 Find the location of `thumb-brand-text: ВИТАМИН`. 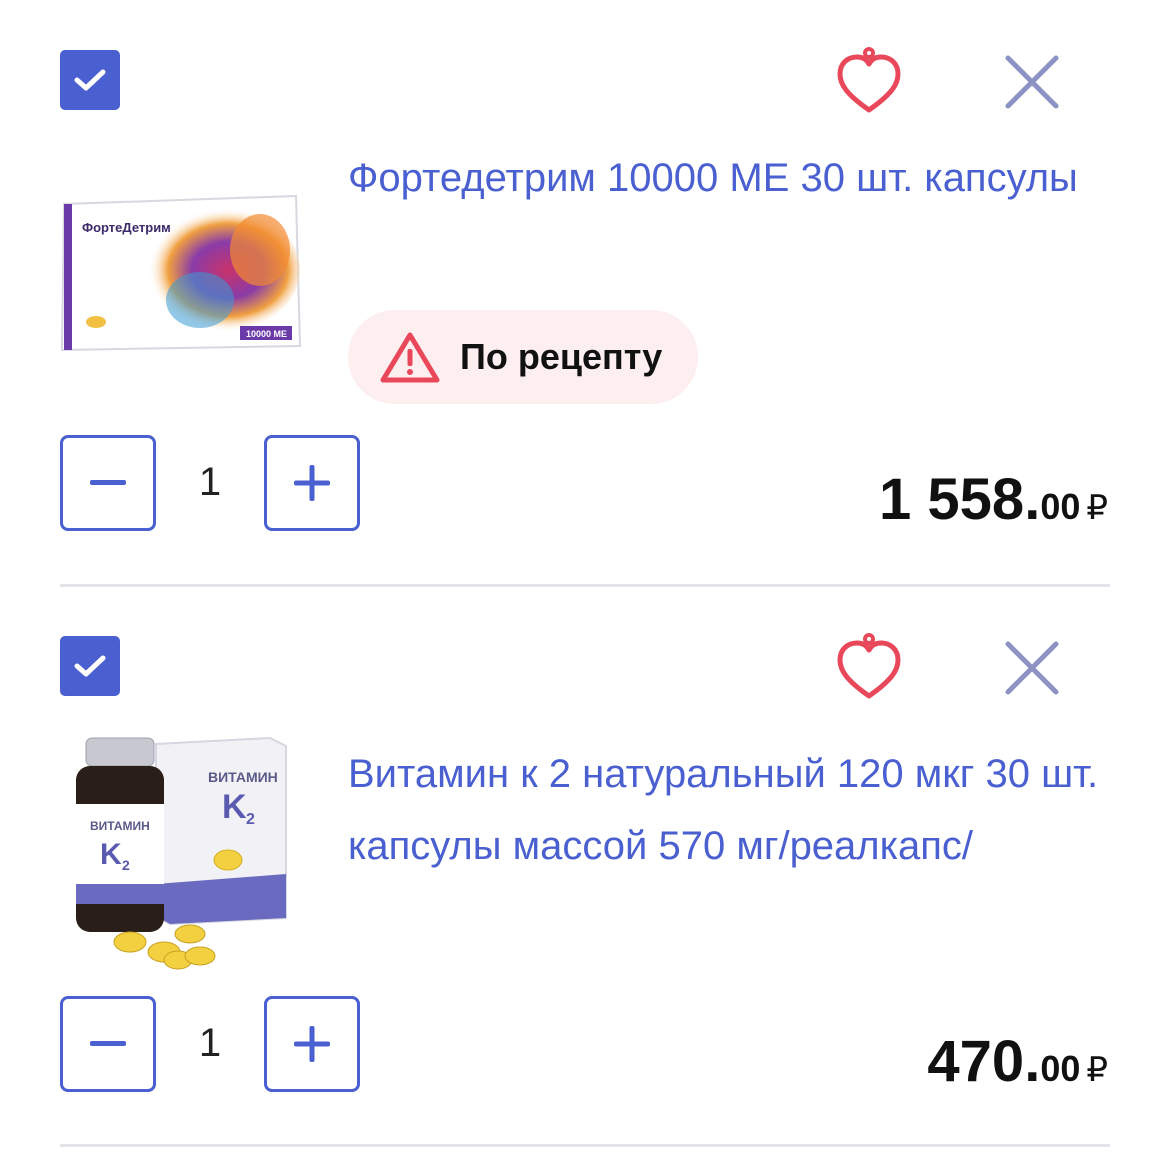

thumb-brand-text: ВИТАМИН is located at coordinates (243, 777).